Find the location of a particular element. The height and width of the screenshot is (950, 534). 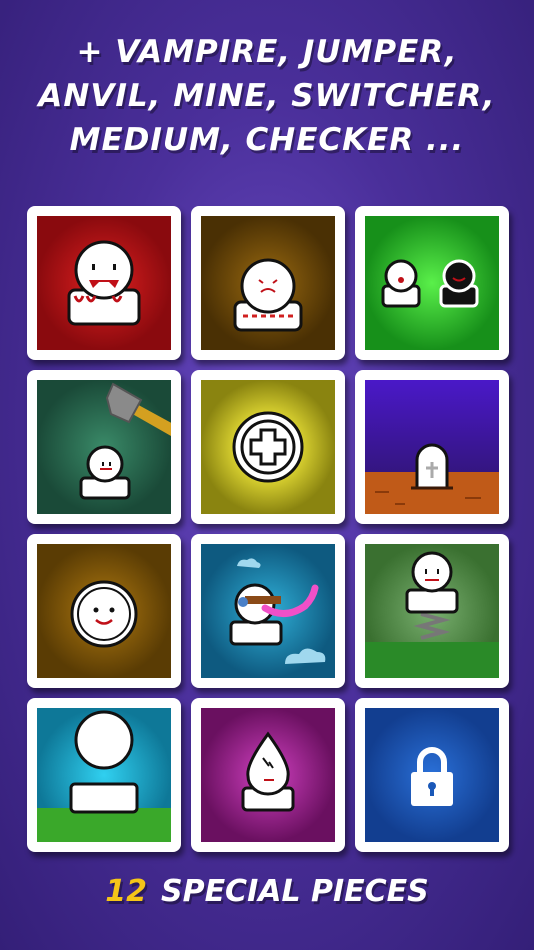

coin-piece-icon is located at coordinates (104, 611).